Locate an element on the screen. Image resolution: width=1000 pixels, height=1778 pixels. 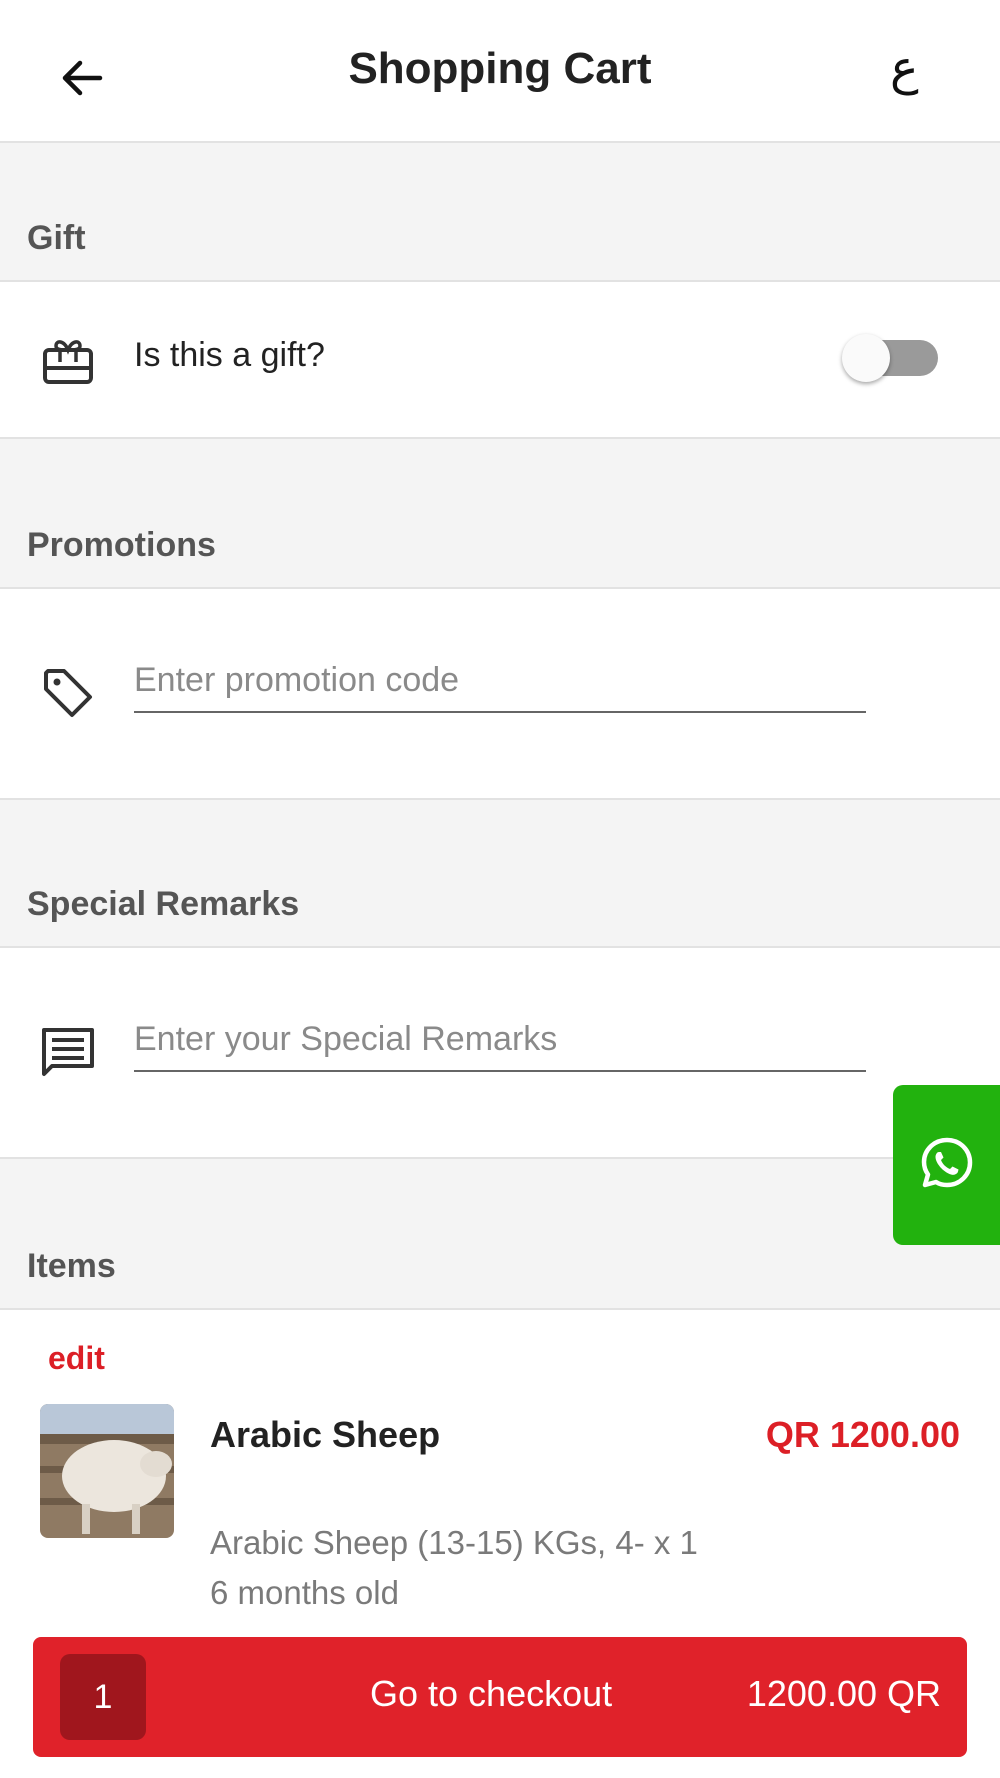
whatsapp-icon is located at coordinates (947, 1162).